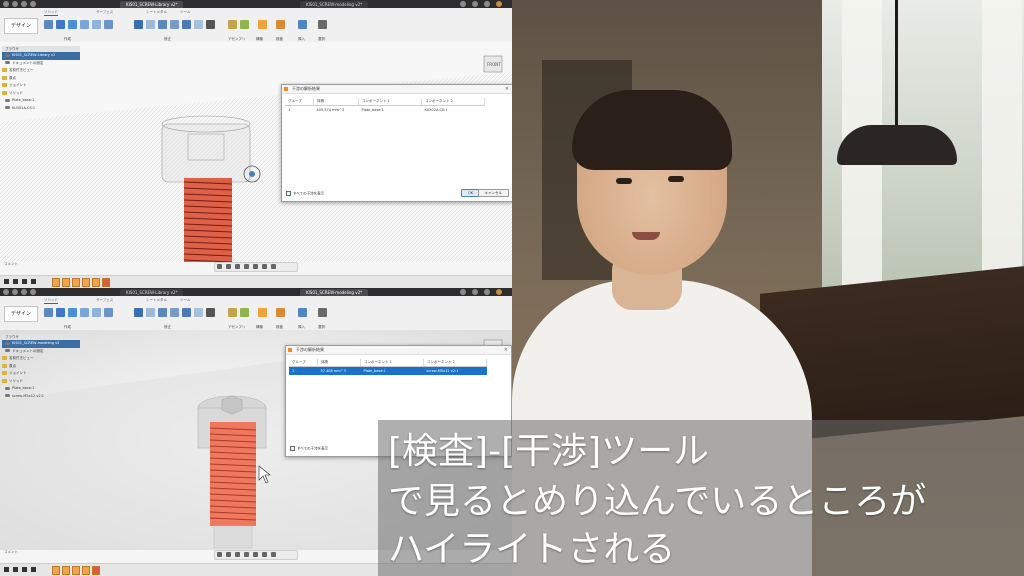 This screenshot has height=576, width=1024. I want to click on tab-tools: ツール, so click(185, 12).